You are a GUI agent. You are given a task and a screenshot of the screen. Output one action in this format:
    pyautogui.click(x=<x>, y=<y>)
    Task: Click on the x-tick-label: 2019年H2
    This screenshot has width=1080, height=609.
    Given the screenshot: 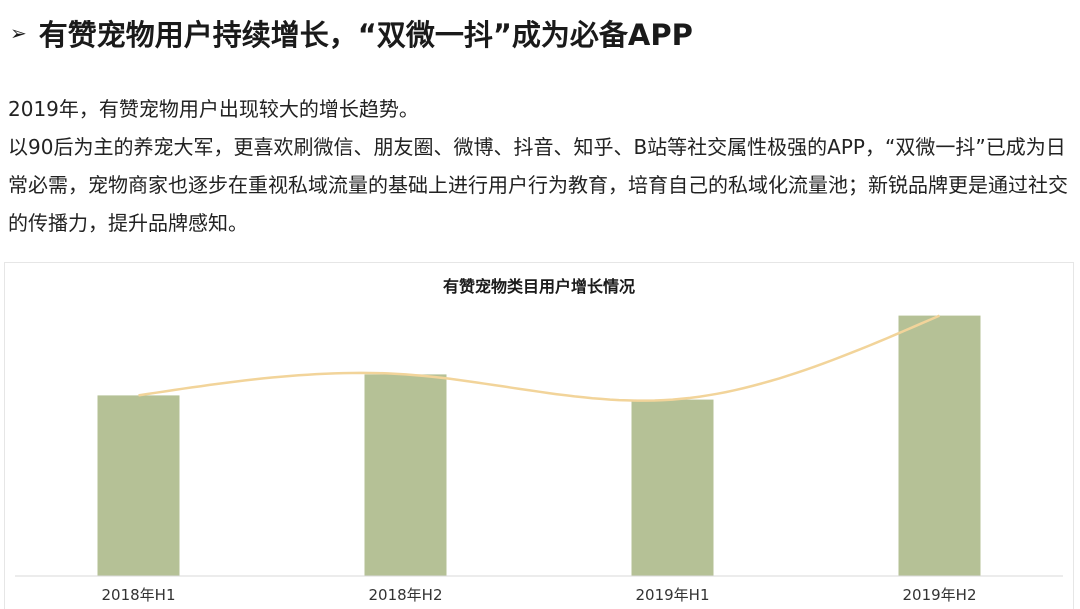 What is the action you would take?
    pyautogui.click(x=940, y=595)
    